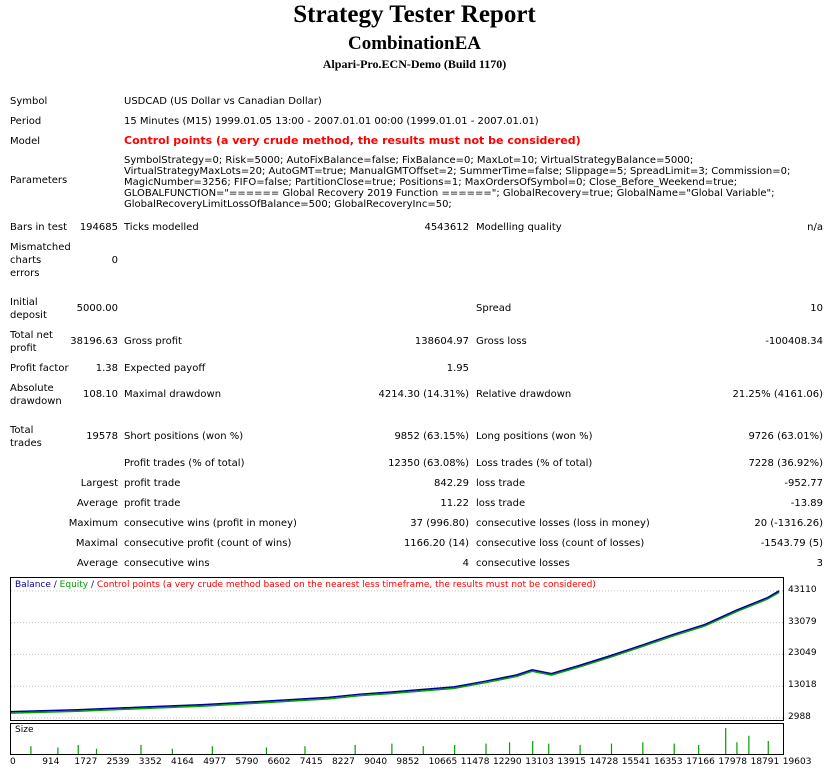  I want to click on symbol-label: Symbol, so click(29, 101).